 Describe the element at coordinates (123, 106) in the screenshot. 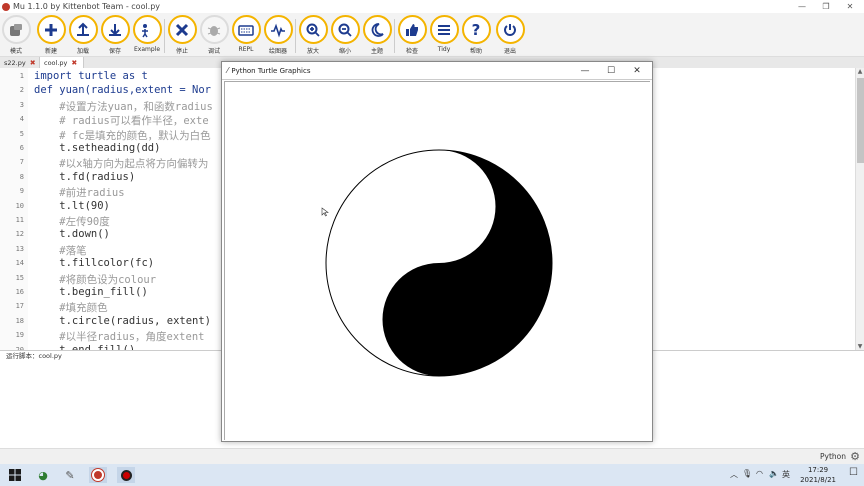

I see `code-line: #设置方法yuan，和函数radius` at that location.